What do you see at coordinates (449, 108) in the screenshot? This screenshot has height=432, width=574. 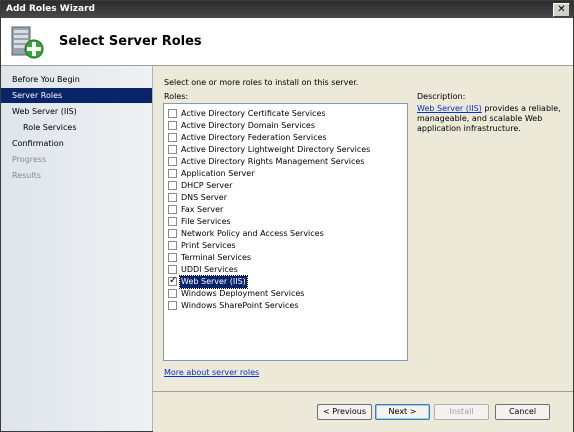 I see `description-link: Web Server (IIS)` at bounding box center [449, 108].